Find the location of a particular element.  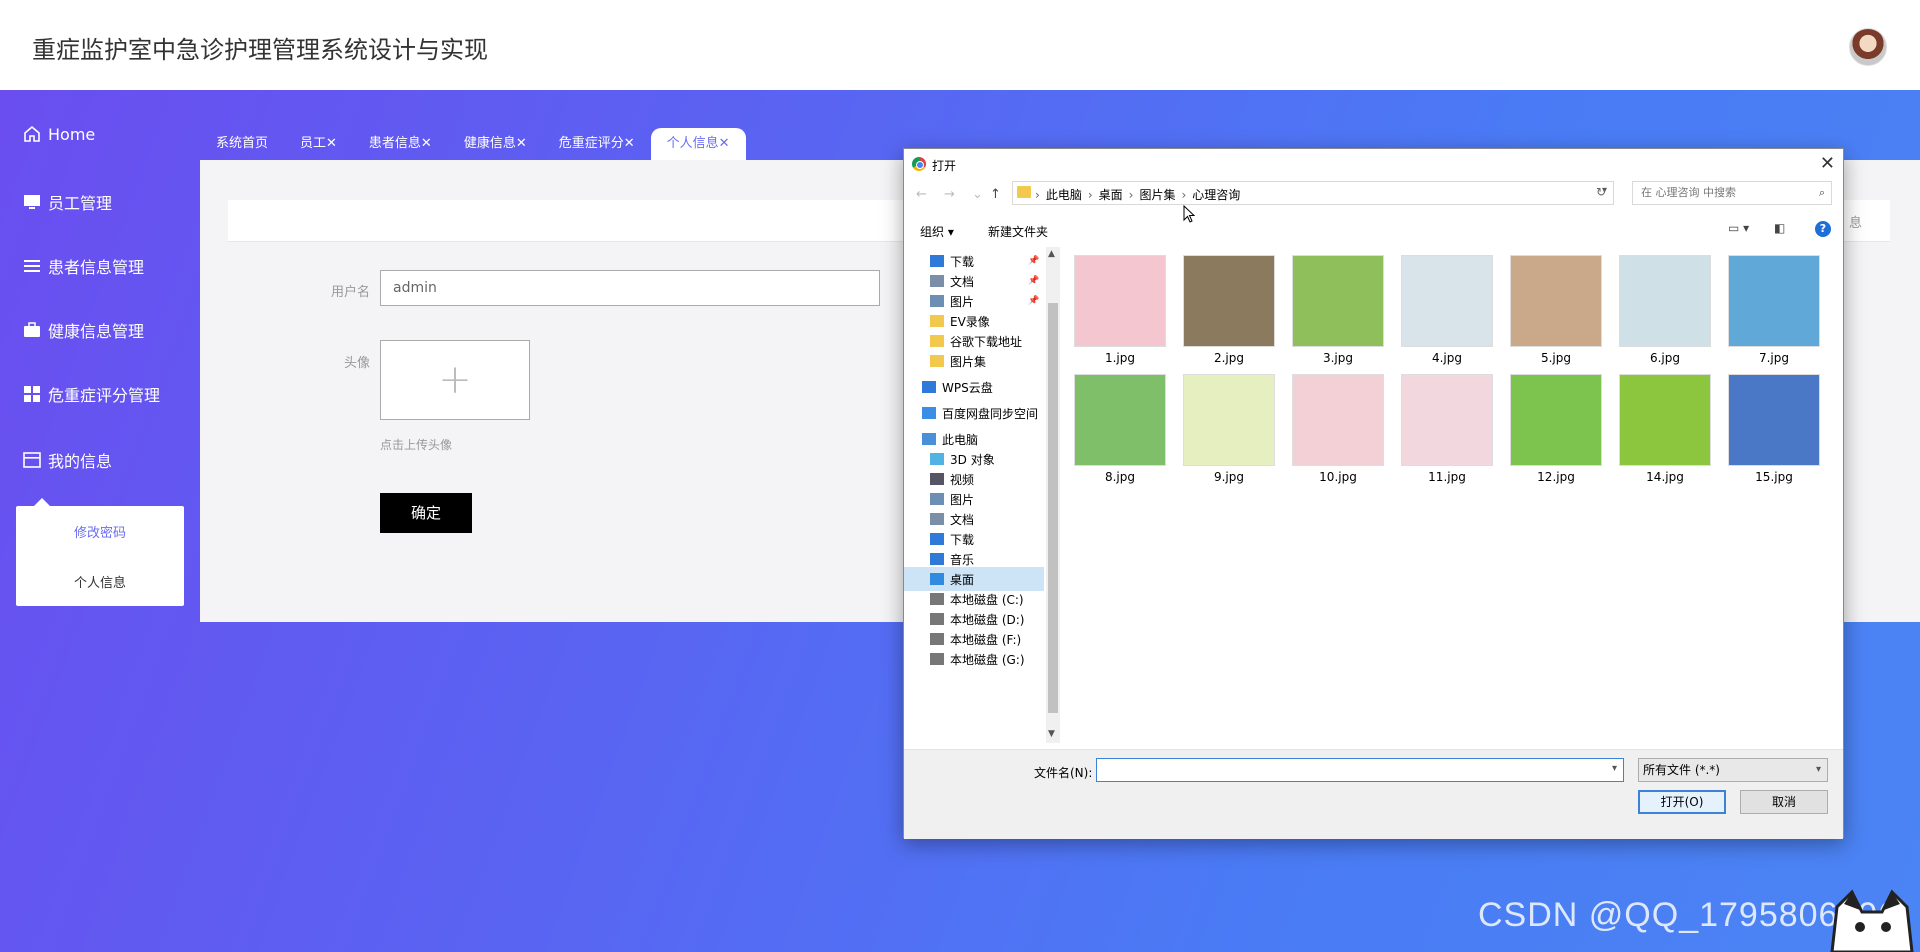

filetype-value: 所有文件 (*.*) is located at coordinates (1681, 770).